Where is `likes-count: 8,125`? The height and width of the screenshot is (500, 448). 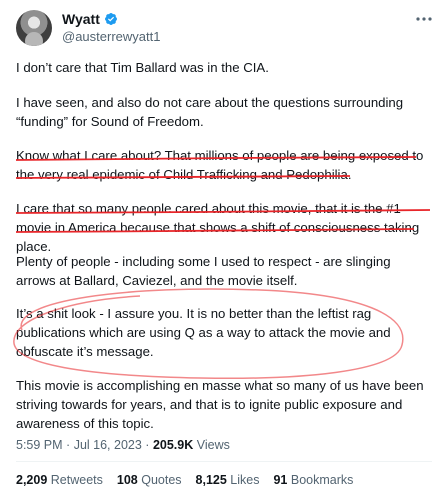
likes-count: 8,125 is located at coordinates (211, 480).